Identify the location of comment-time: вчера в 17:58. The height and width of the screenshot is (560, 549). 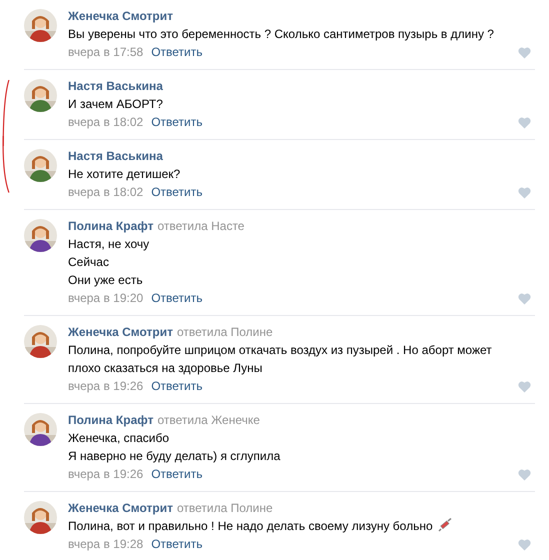
(106, 52).